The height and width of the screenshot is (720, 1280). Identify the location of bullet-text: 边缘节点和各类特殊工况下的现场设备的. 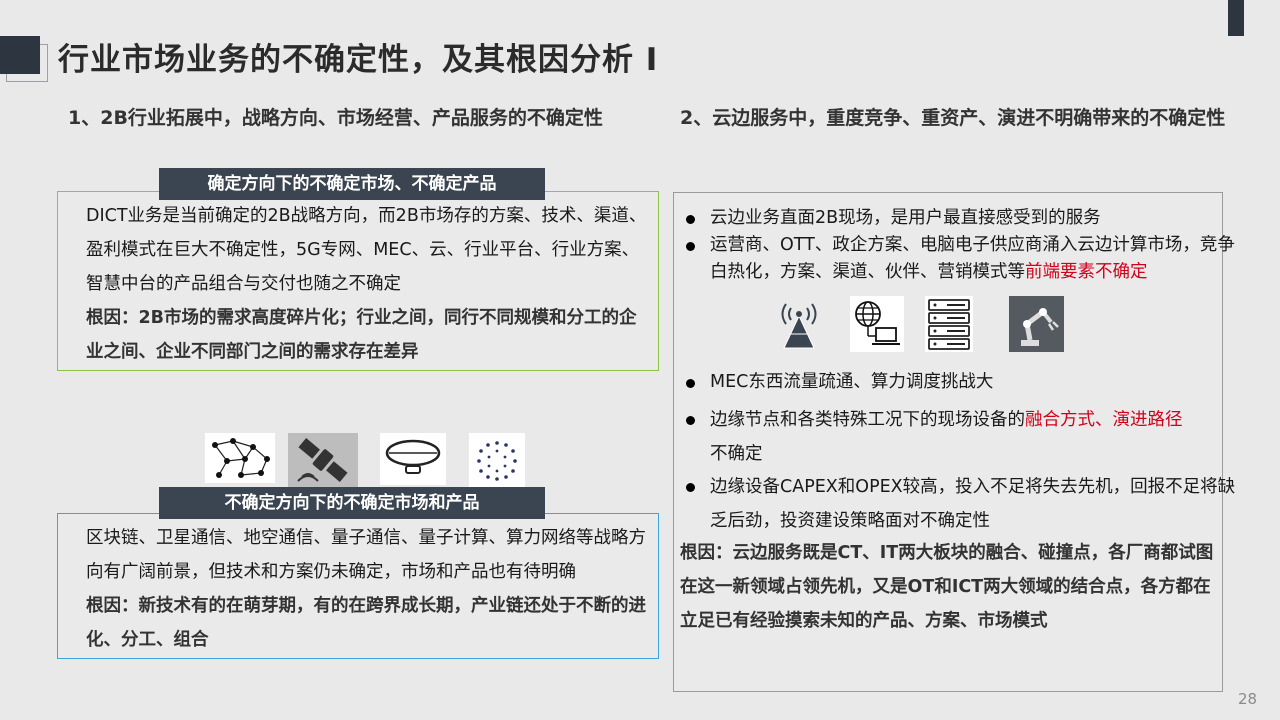
(867, 420).